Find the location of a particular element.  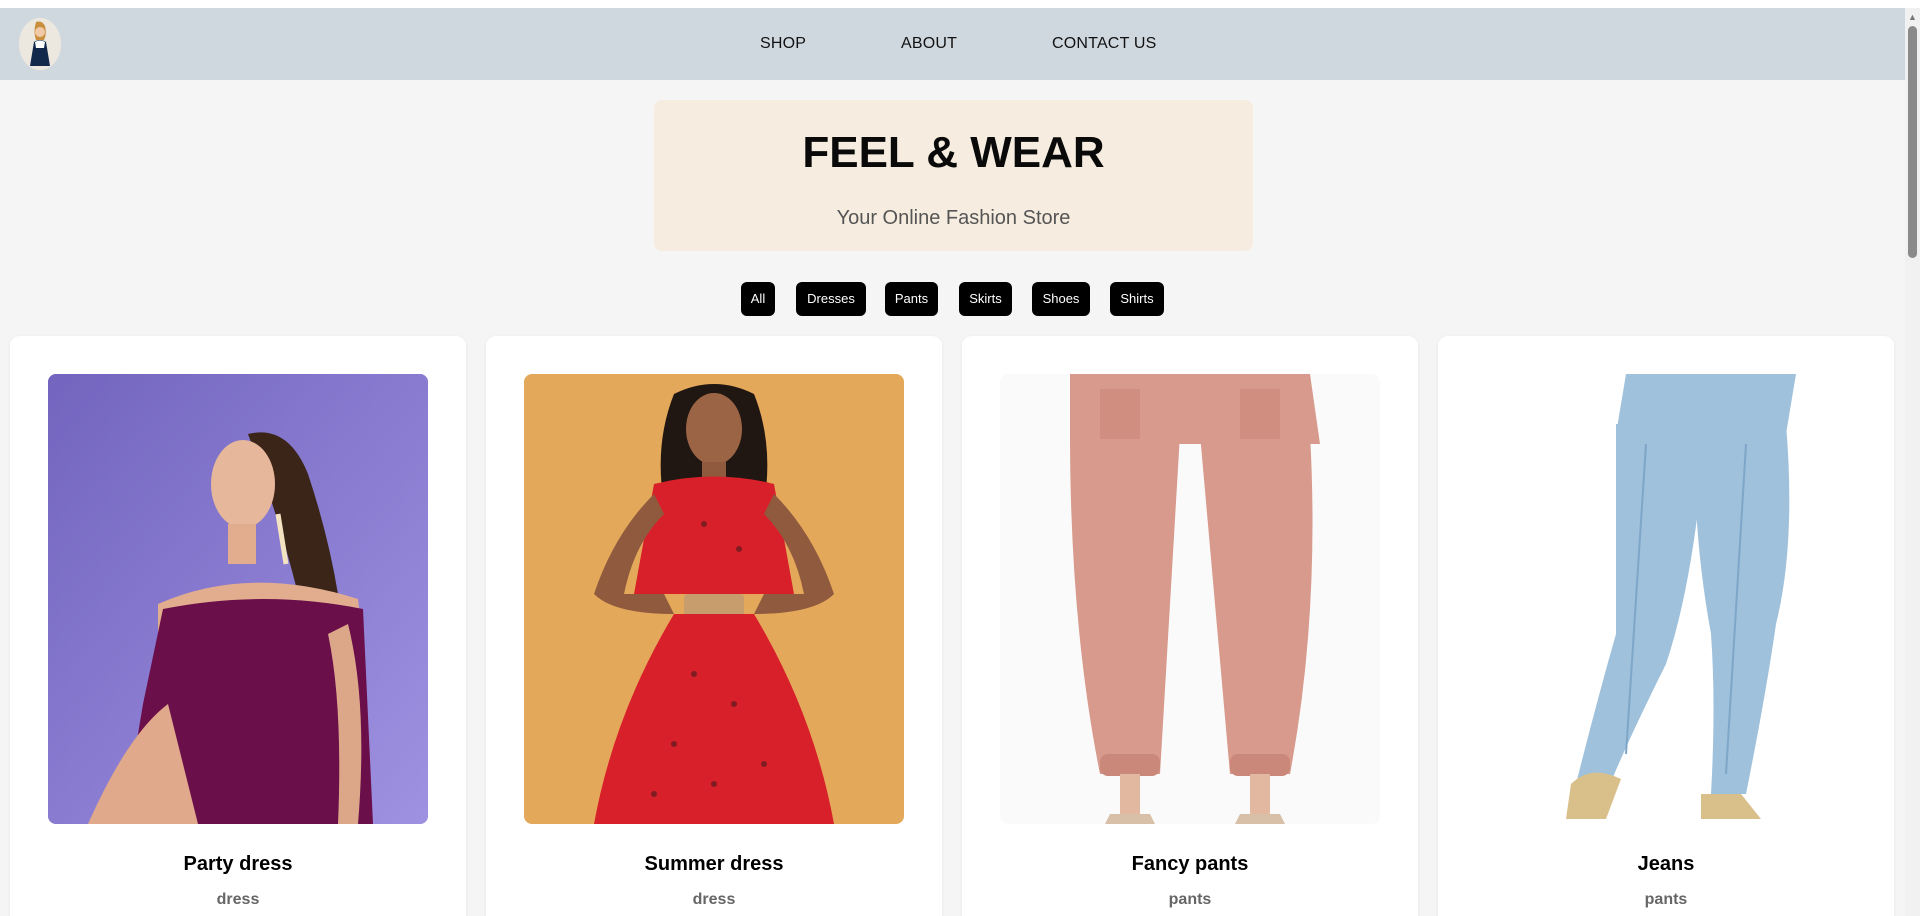

hero-subtitle: Your Online Fashion Store is located at coordinates (953, 218).